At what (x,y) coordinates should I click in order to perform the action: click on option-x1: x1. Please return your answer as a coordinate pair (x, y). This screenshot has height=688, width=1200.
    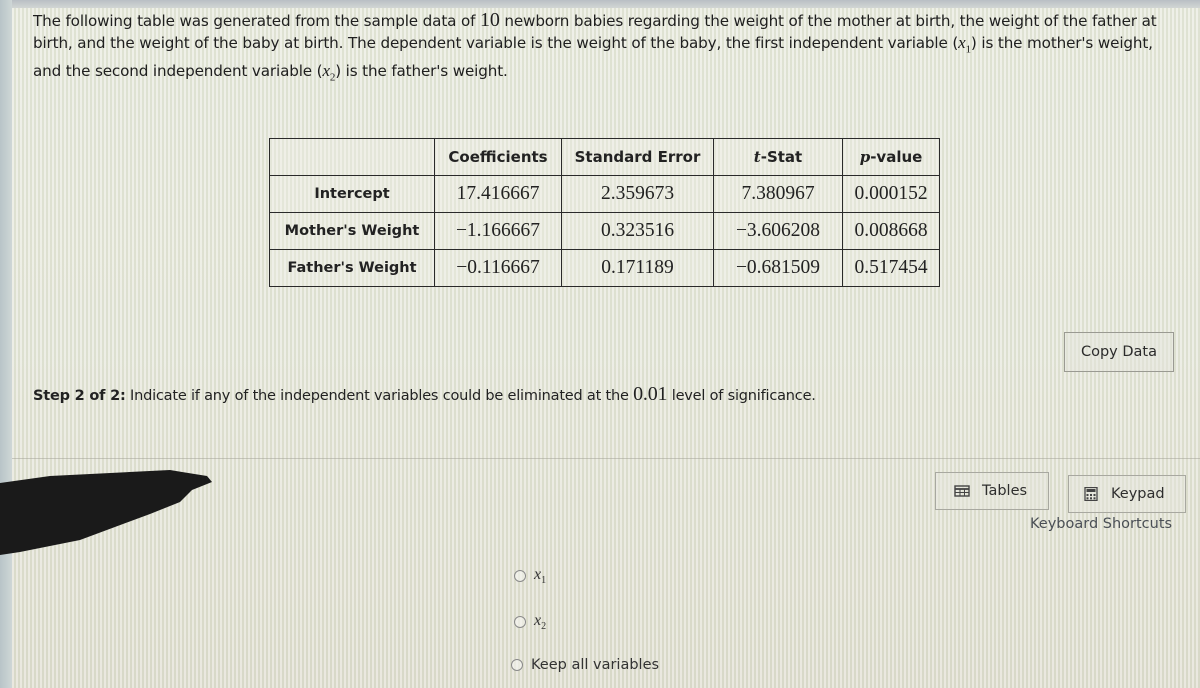
    Looking at the image, I should click on (530, 576).